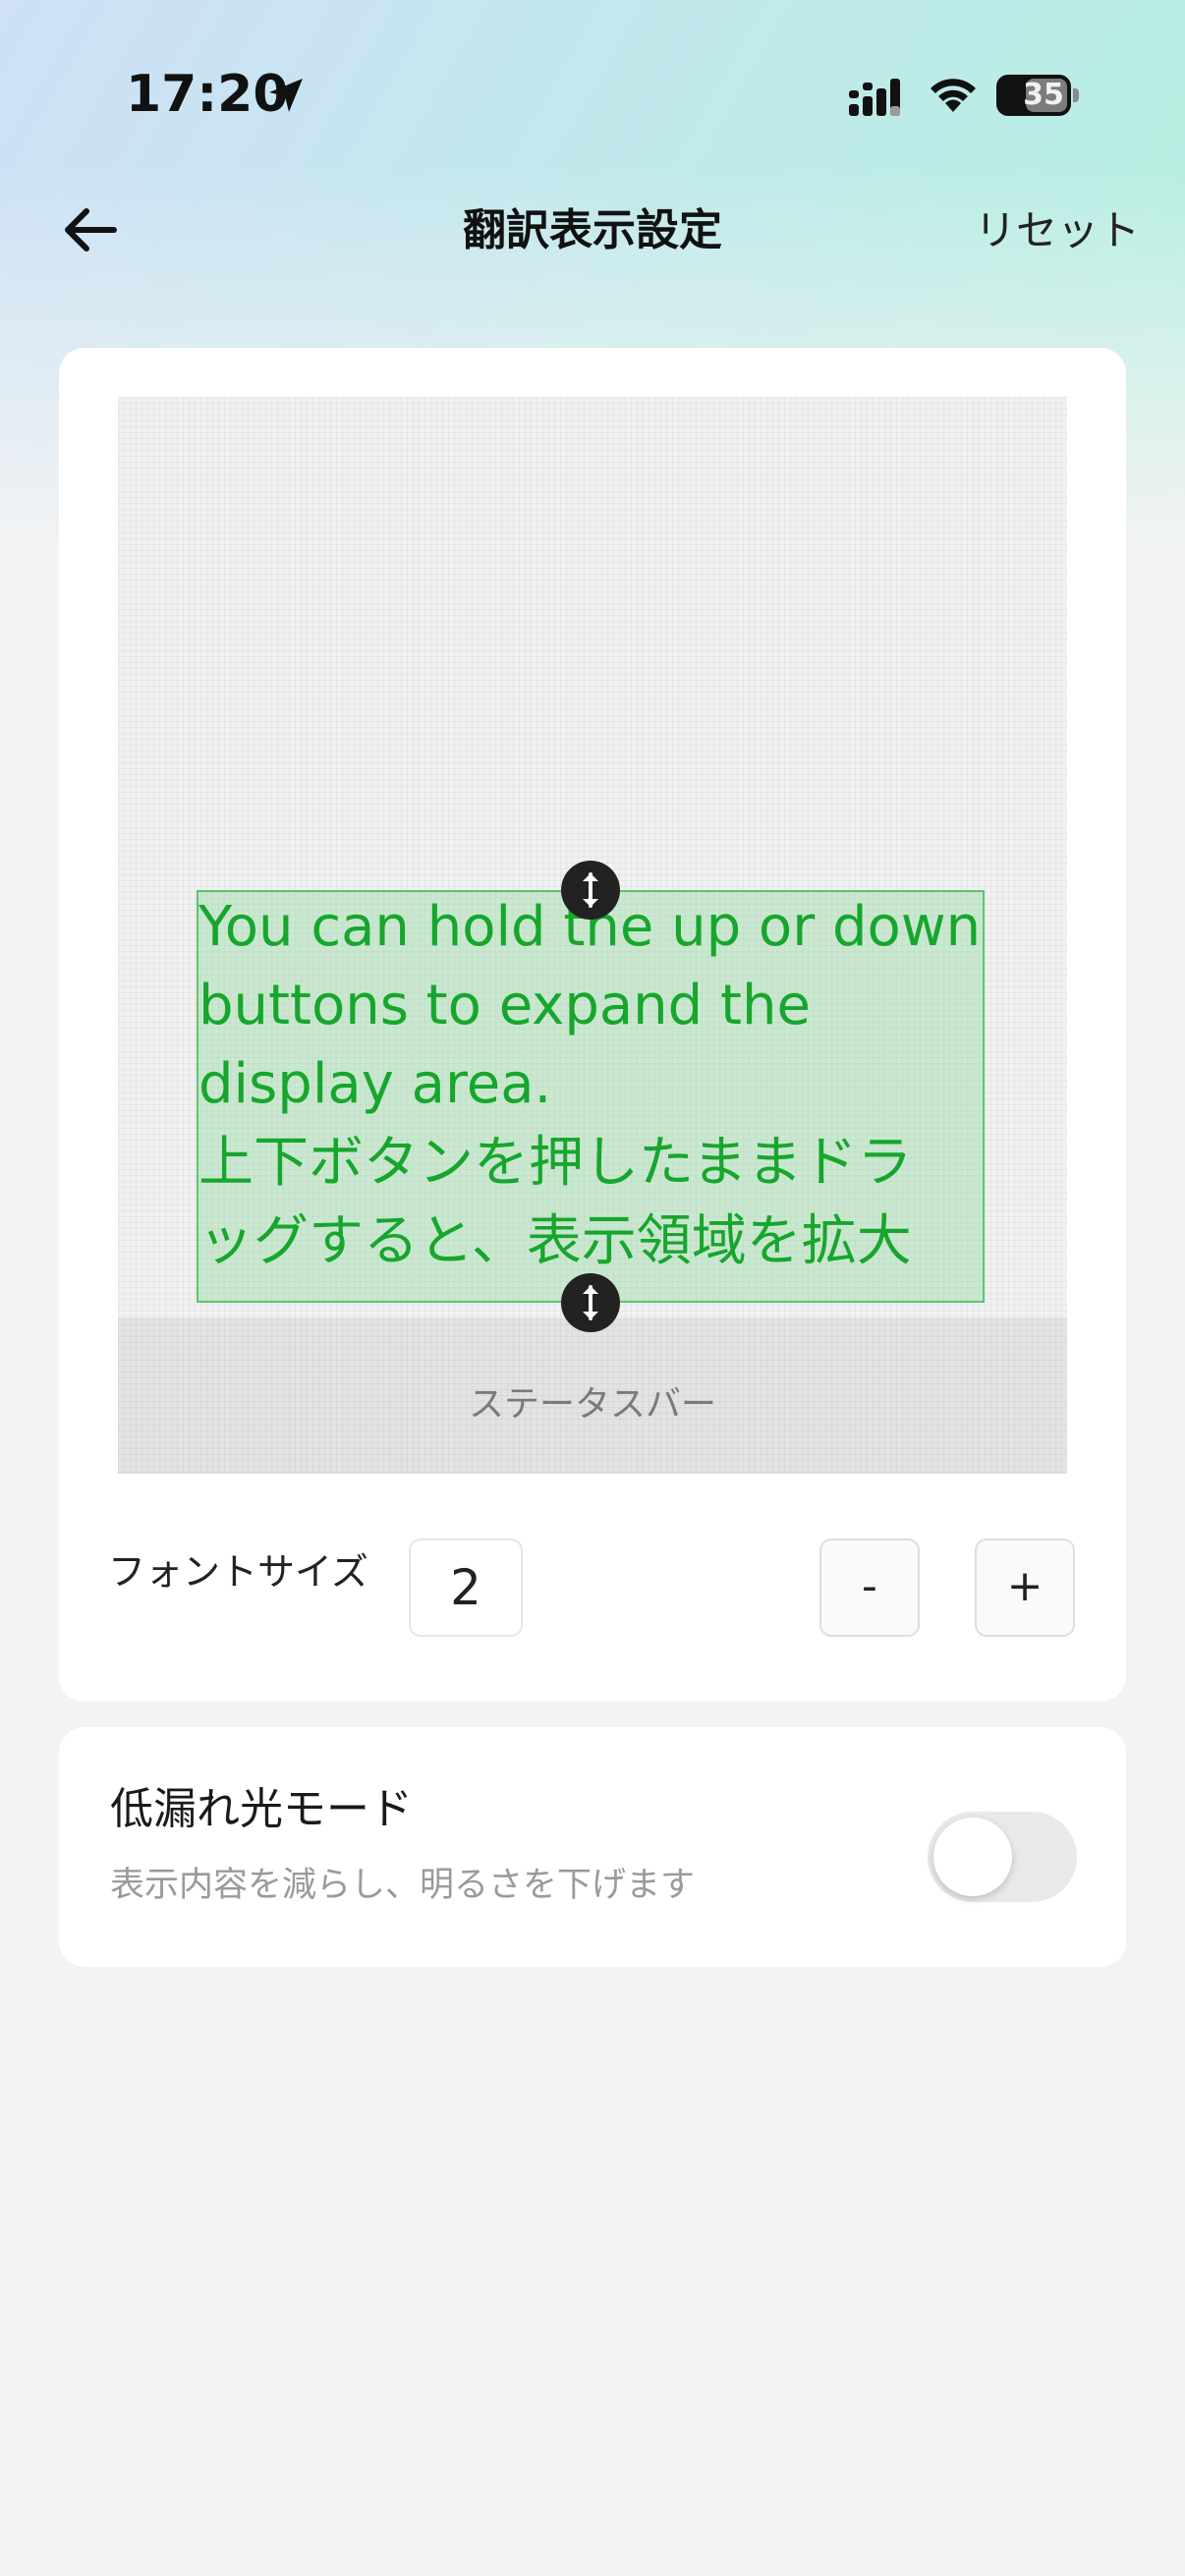 The width and height of the screenshot is (1185, 2576). What do you see at coordinates (592, 230) in the screenshot?
I see `page-title: 翻訳表示設定` at bounding box center [592, 230].